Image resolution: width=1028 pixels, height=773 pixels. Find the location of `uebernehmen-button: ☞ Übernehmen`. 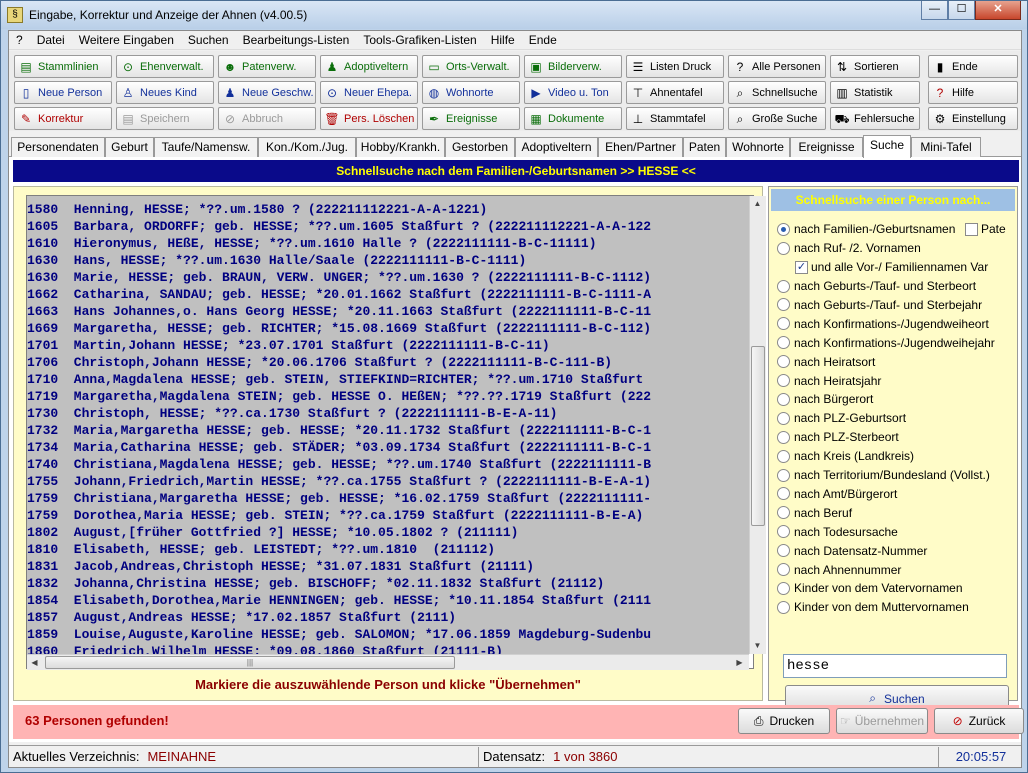

uebernehmen-button: ☞ Übernehmen is located at coordinates (882, 721).